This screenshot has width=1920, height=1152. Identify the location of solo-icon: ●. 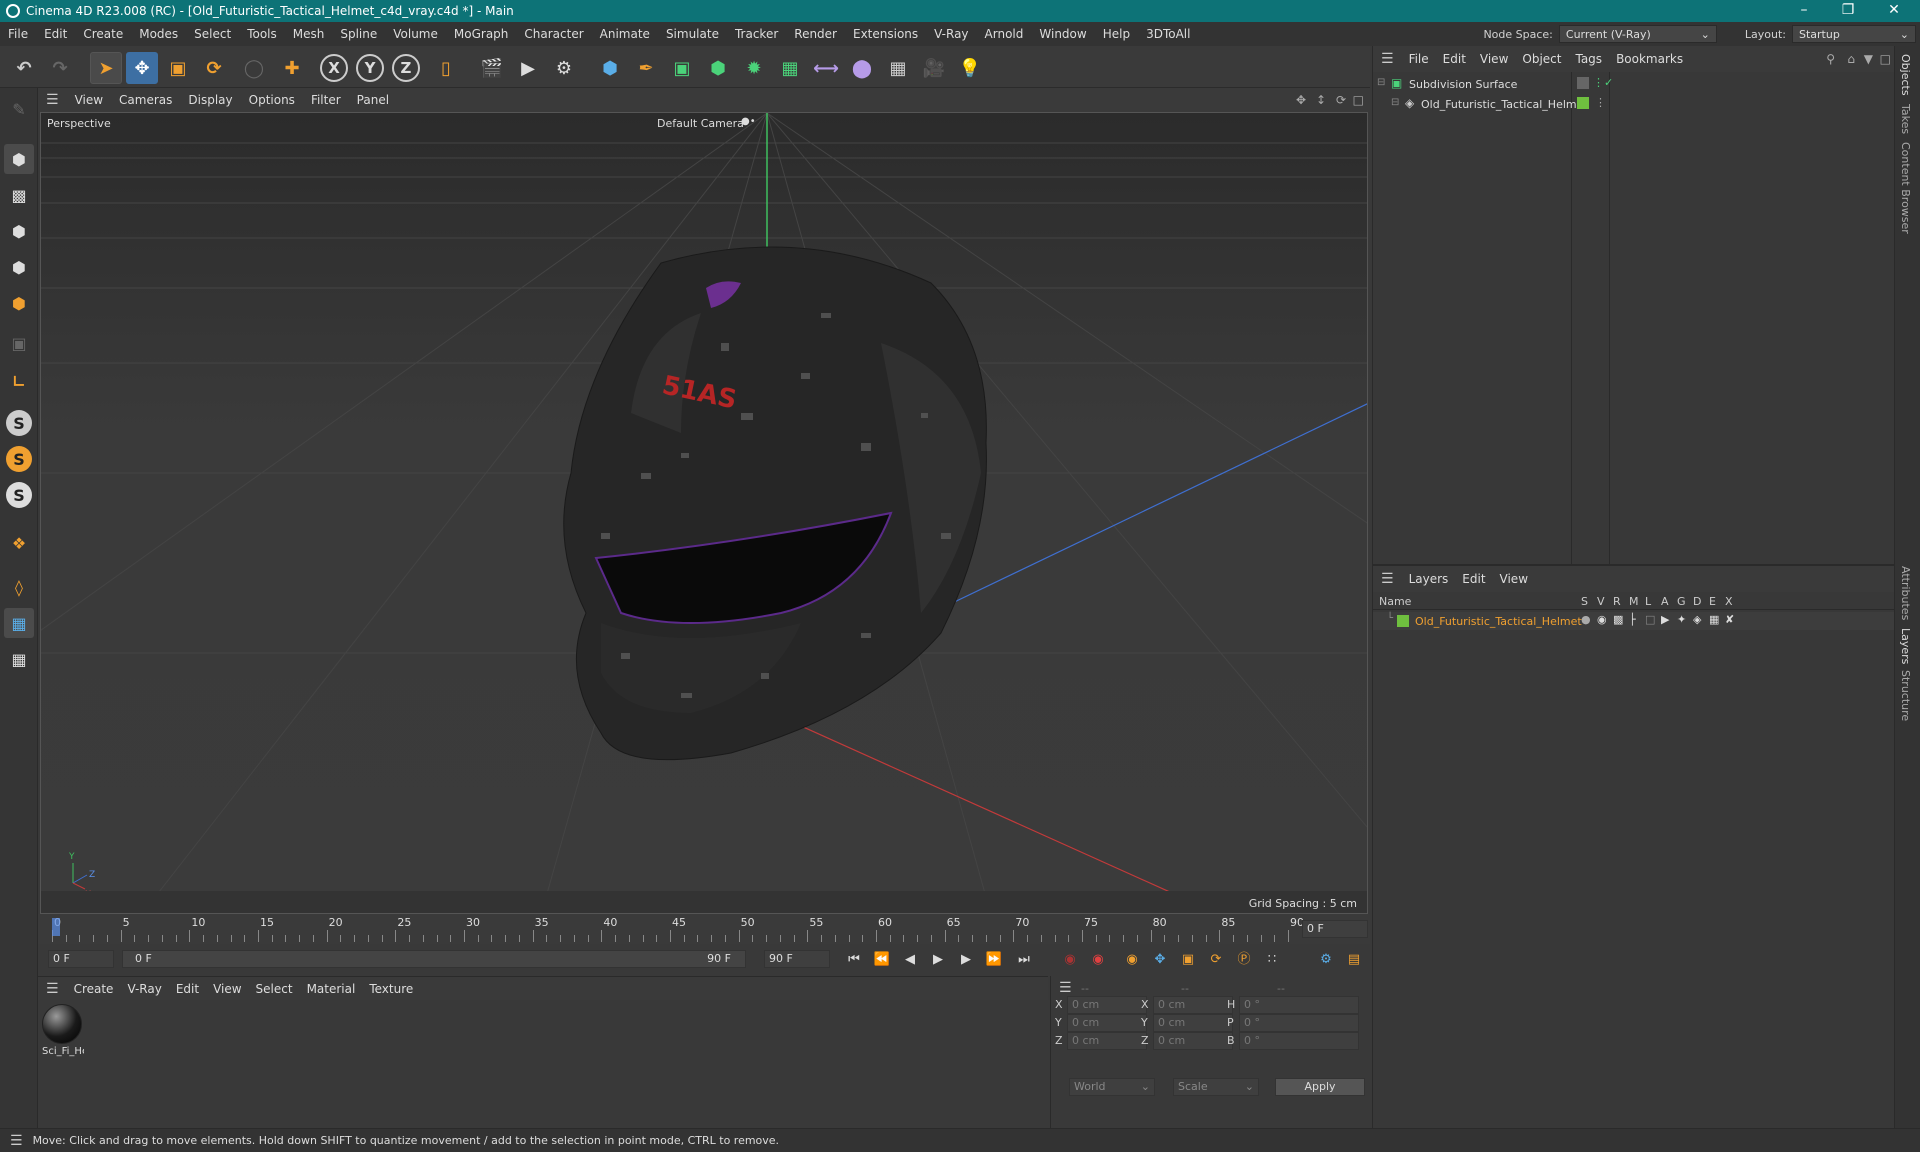
(1586, 619).